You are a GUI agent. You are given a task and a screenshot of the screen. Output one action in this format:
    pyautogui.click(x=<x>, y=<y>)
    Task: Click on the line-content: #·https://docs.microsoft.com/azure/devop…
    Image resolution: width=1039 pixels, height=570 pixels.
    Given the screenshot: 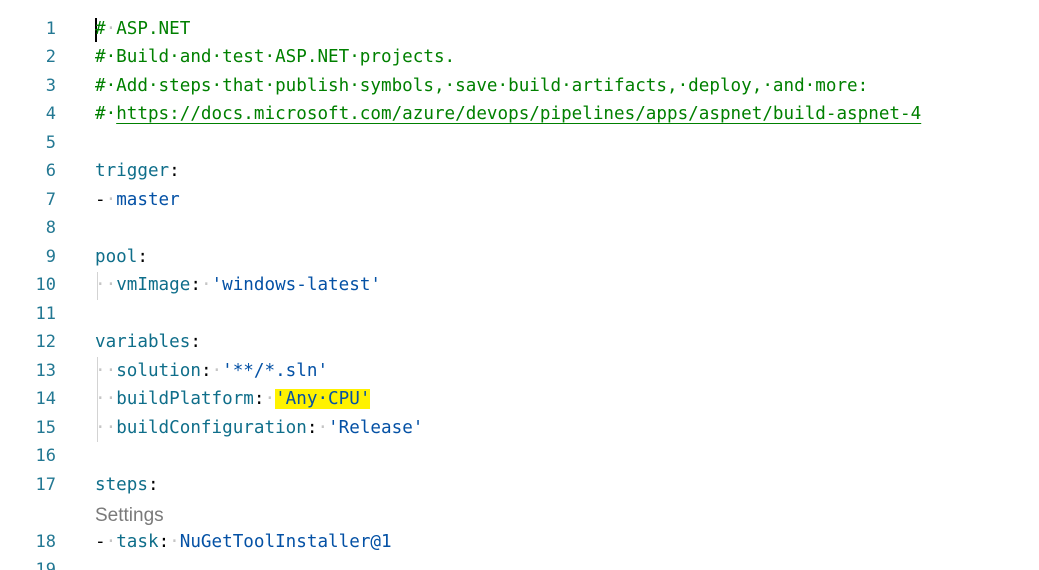 What is the action you would take?
    pyautogui.click(x=508, y=114)
    